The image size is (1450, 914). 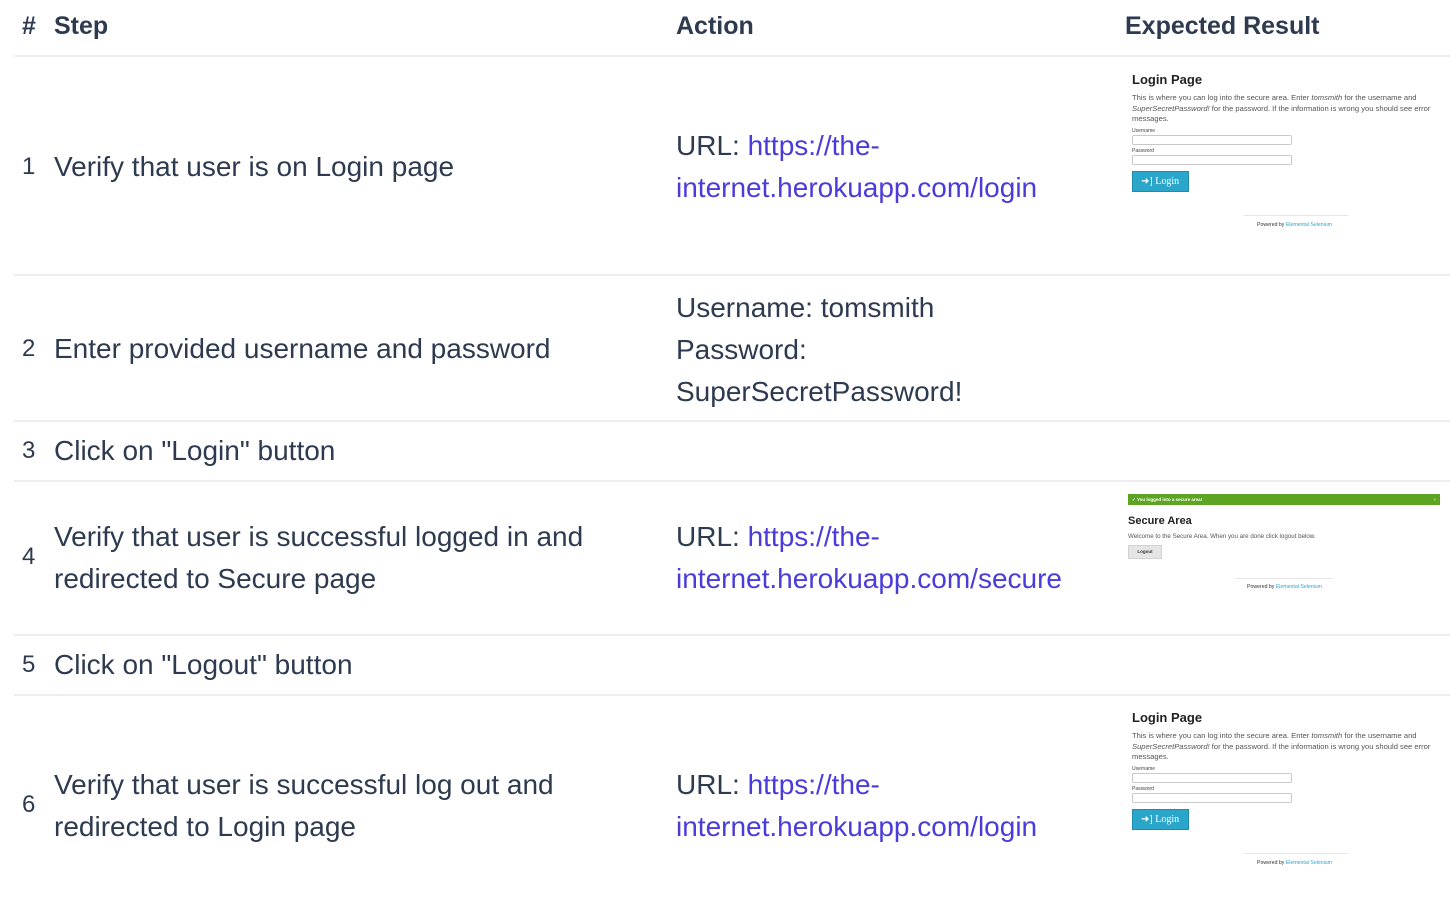 I want to click on step-text: Click on "Logout" button, so click(x=203, y=664).